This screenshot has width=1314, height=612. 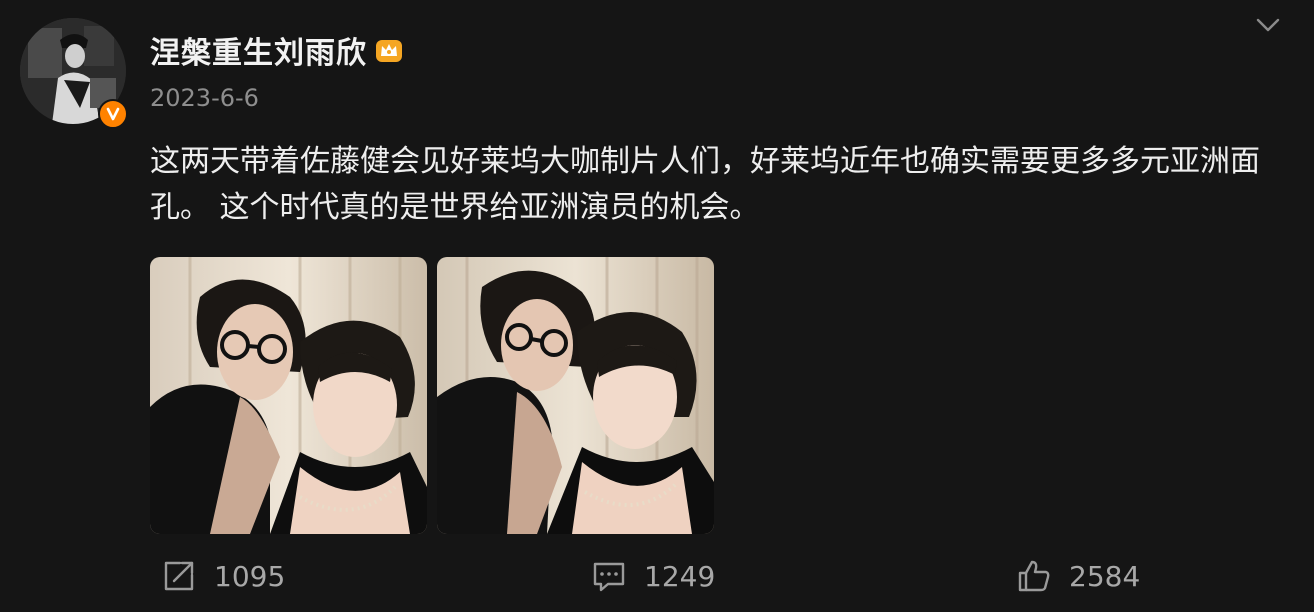 I want to click on verified-v-icon, so click(x=113, y=114).